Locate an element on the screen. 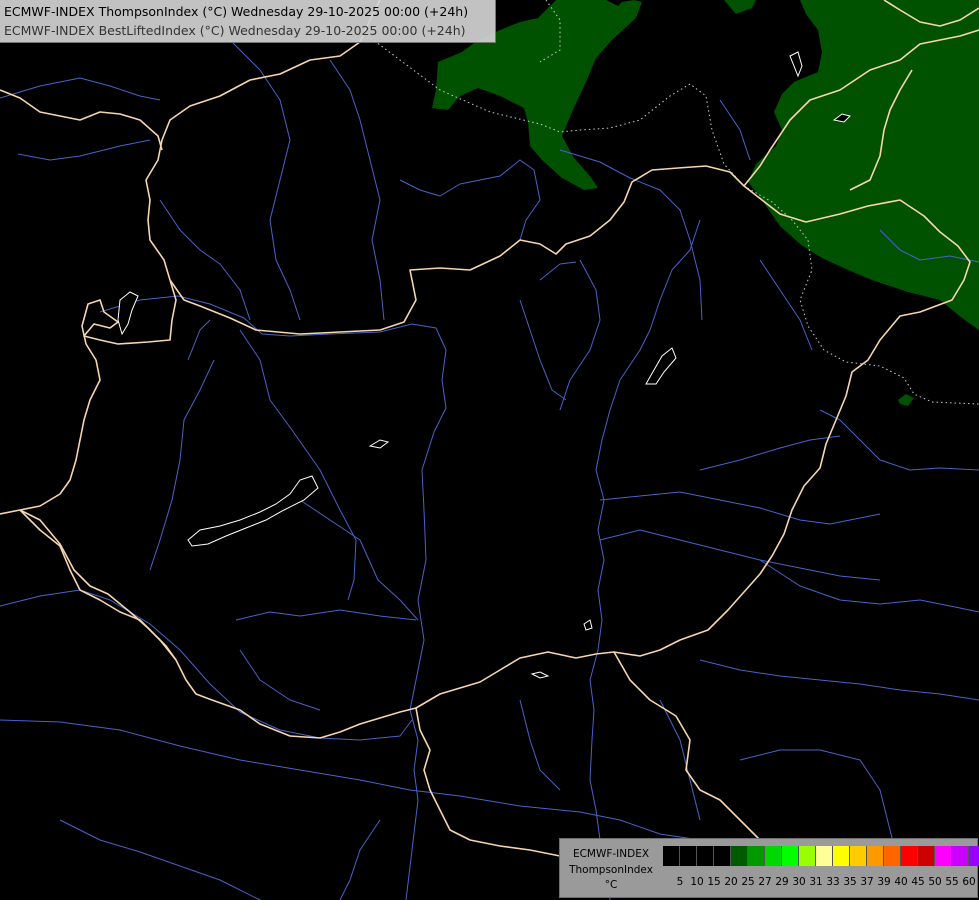 The width and height of the screenshot is (979, 900). legend-tick-label: 55 is located at coordinates (952, 882).